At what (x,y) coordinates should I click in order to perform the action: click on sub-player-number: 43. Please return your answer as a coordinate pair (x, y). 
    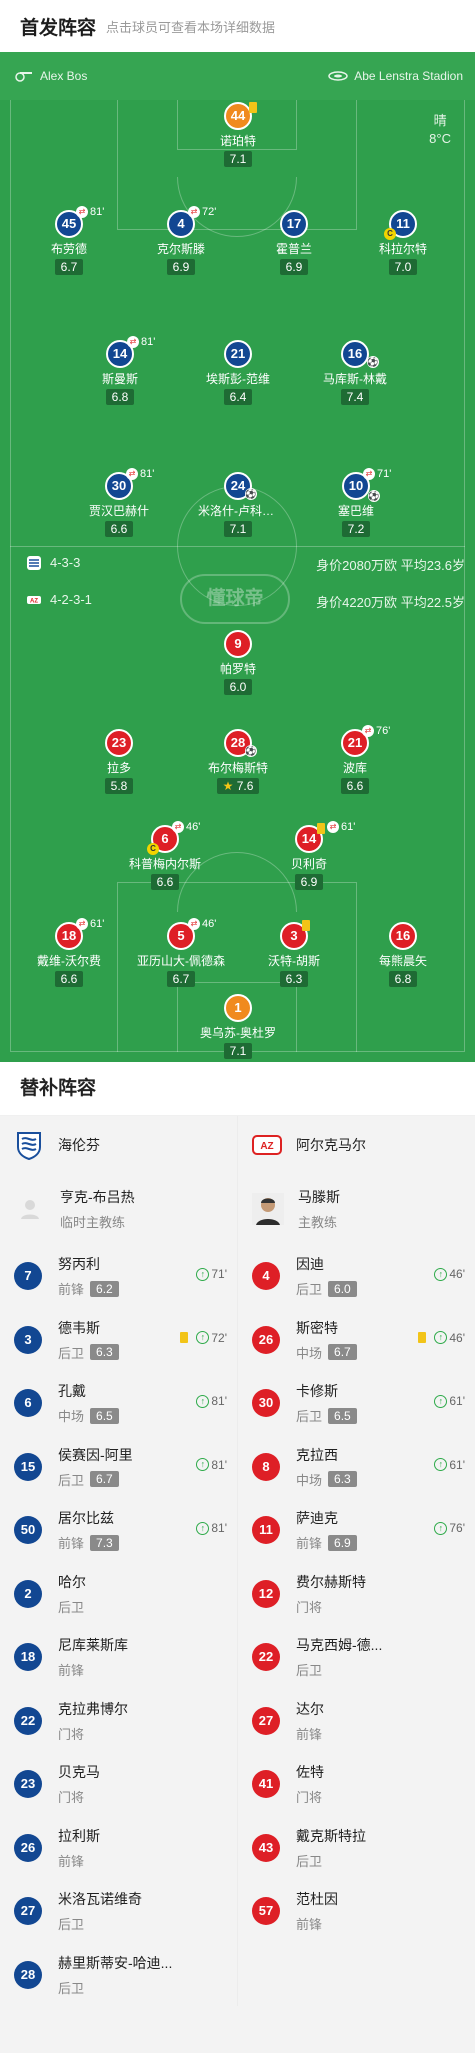
    Looking at the image, I should click on (266, 1847).